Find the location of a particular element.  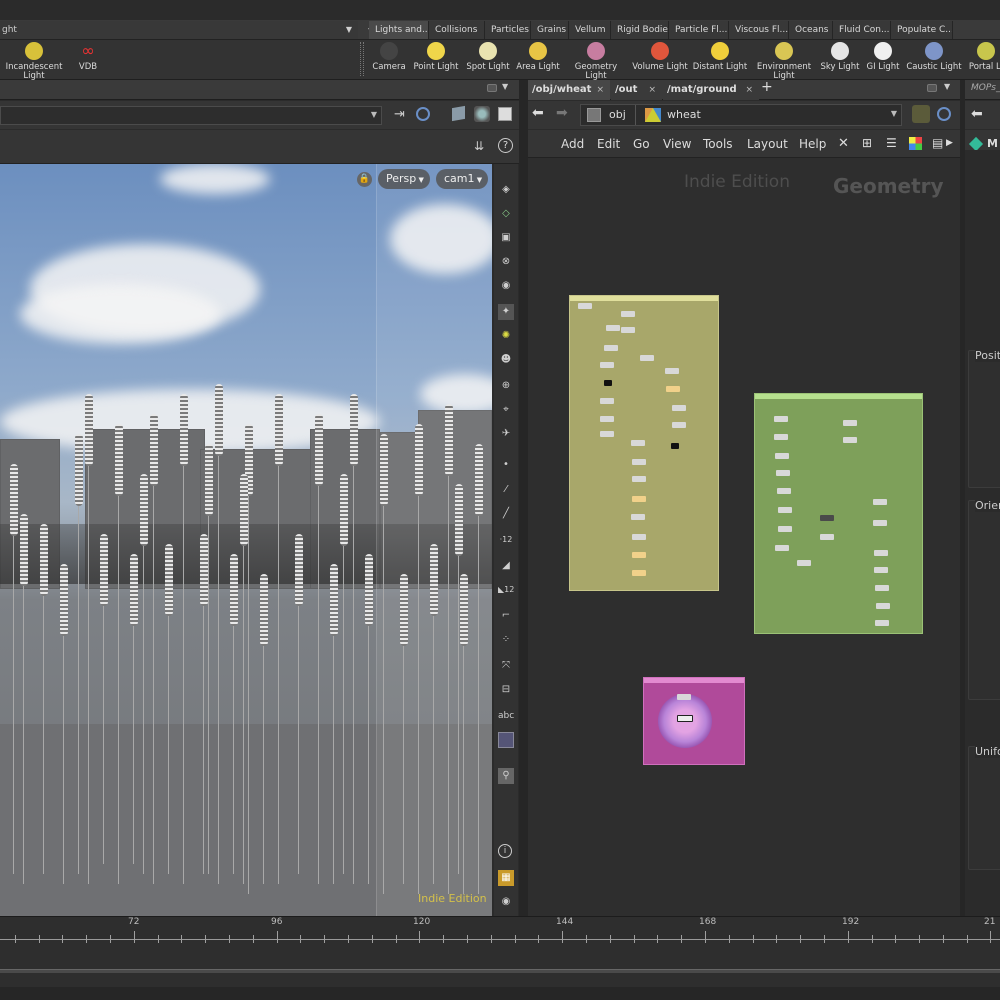

viewport-path-field: ▼ is located at coordinates (191, 115).